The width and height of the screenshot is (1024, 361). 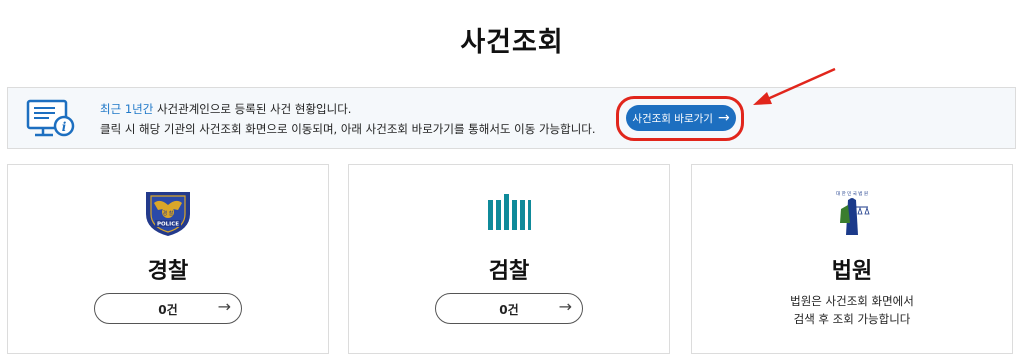 I want to click on info-highlight: 최근 1년간, so click(x=127, y=109).